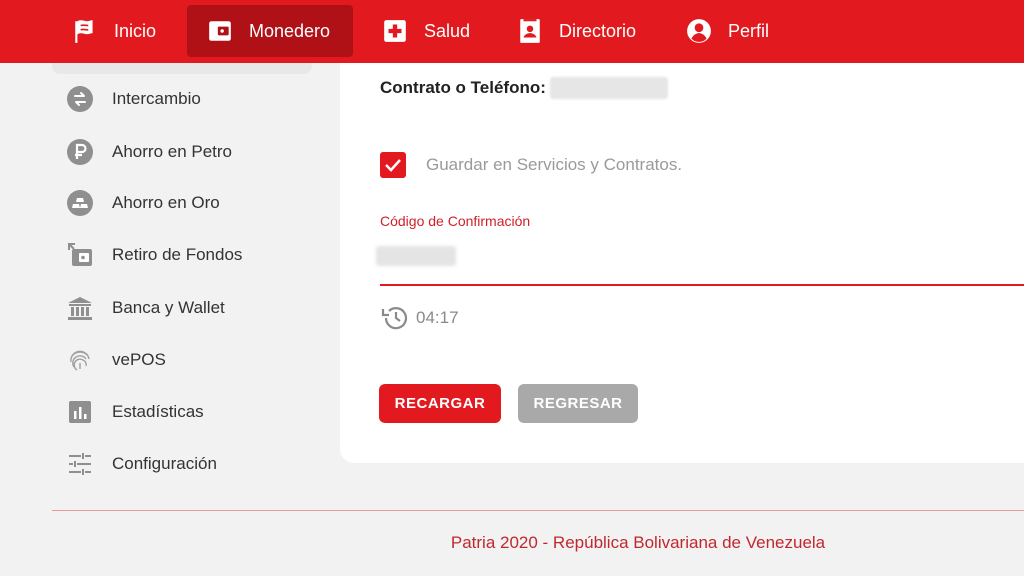 Image resolution: width=1024 pixels, height=576 pixels. What do you see at coordinates (220, 31) in the screenshot?
I see `wallet-icon` at bounding box center [220, 31].